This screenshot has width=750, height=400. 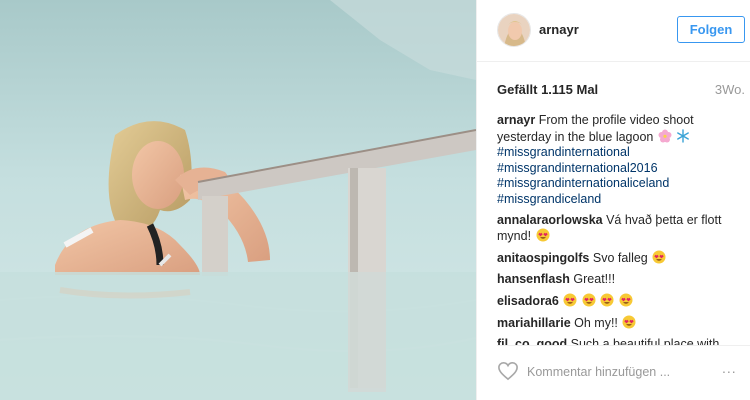 What do you see at coordinates (594, 279) in the screenshot?
I see `comment-text: Great!!!` at bounding box center [594, 279].